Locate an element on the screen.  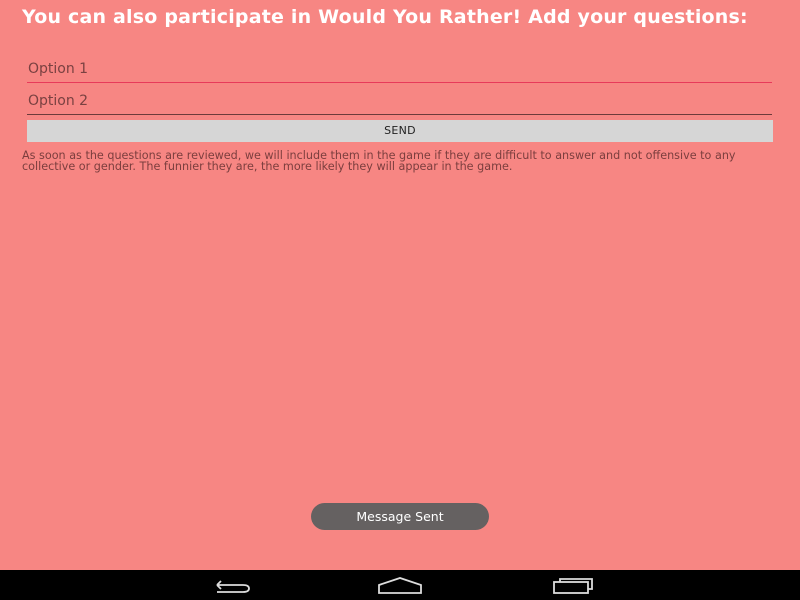
option-2-input is located at coordinates (399, 101).